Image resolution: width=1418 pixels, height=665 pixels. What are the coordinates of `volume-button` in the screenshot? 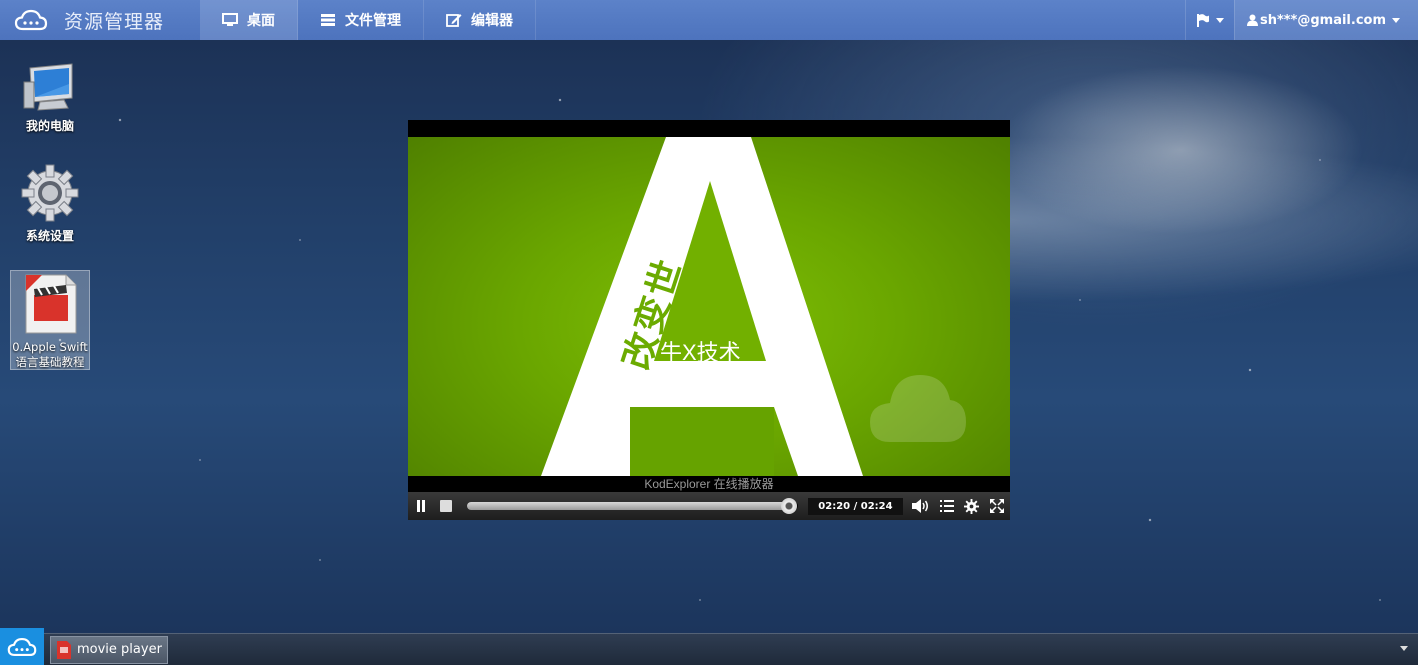 It's located at (921, 506).